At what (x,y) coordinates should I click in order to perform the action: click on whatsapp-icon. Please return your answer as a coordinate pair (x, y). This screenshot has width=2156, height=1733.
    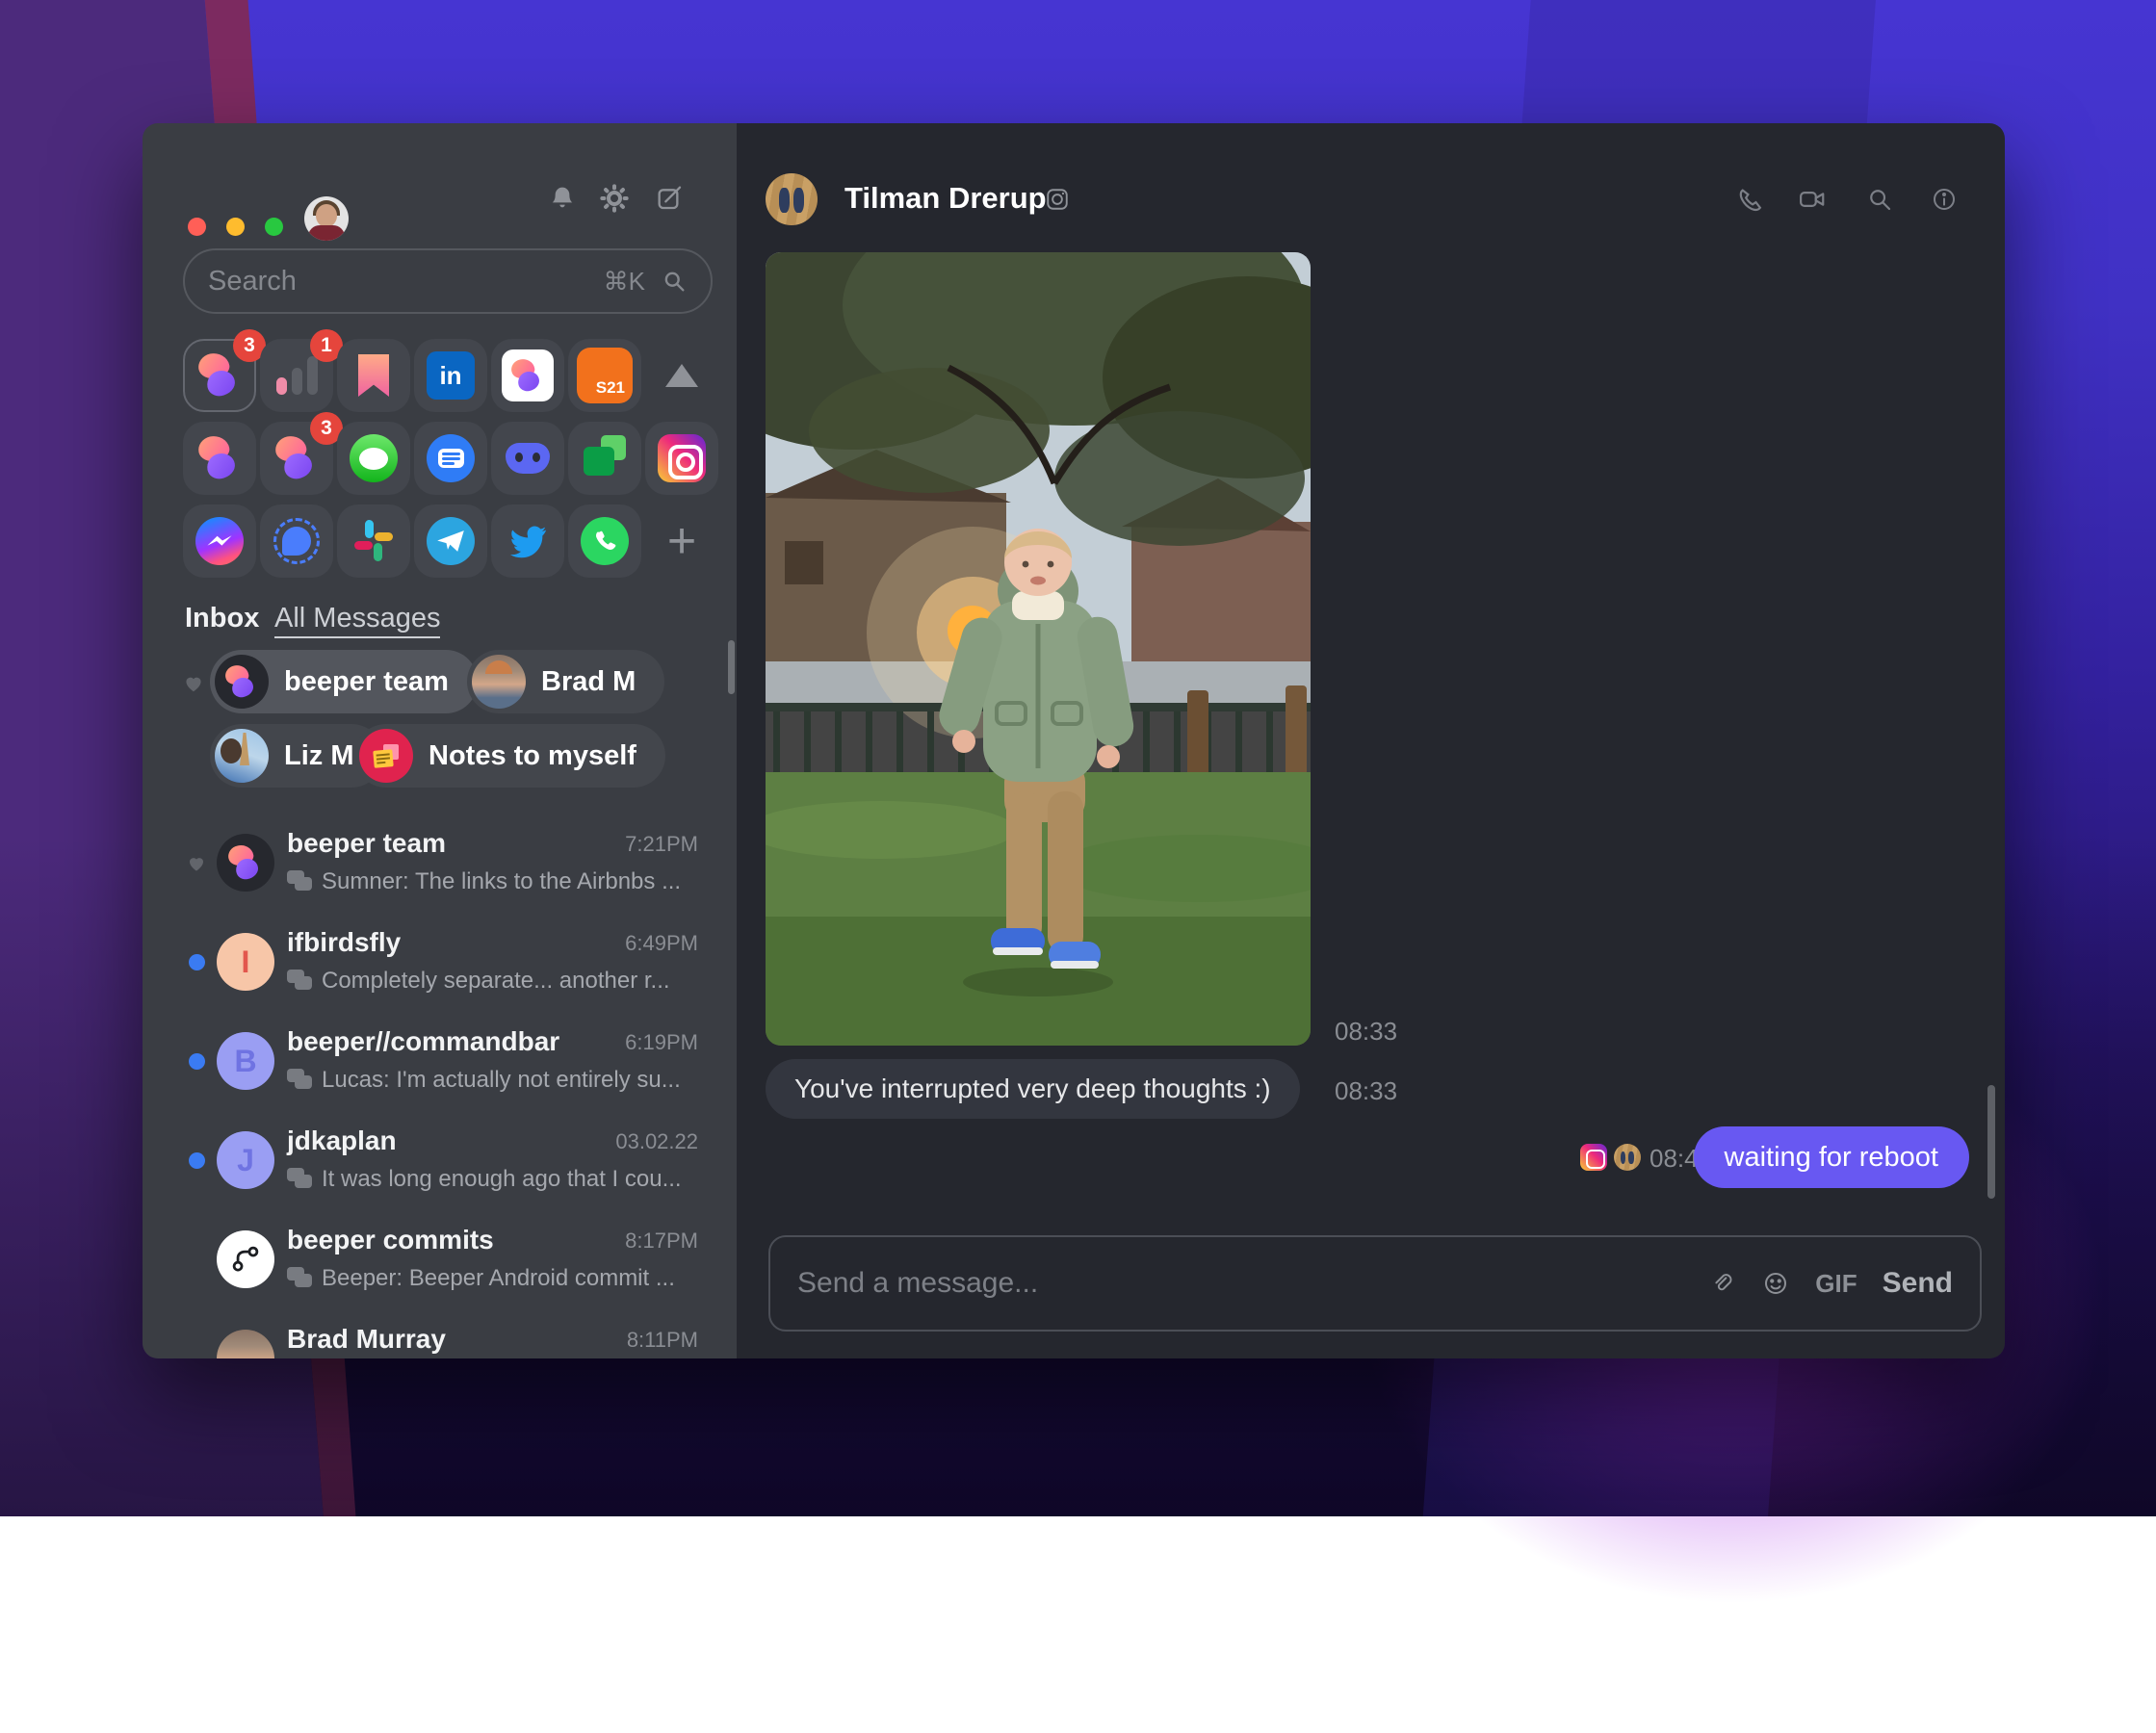
    Looking at the image, I should click on (605, 541).